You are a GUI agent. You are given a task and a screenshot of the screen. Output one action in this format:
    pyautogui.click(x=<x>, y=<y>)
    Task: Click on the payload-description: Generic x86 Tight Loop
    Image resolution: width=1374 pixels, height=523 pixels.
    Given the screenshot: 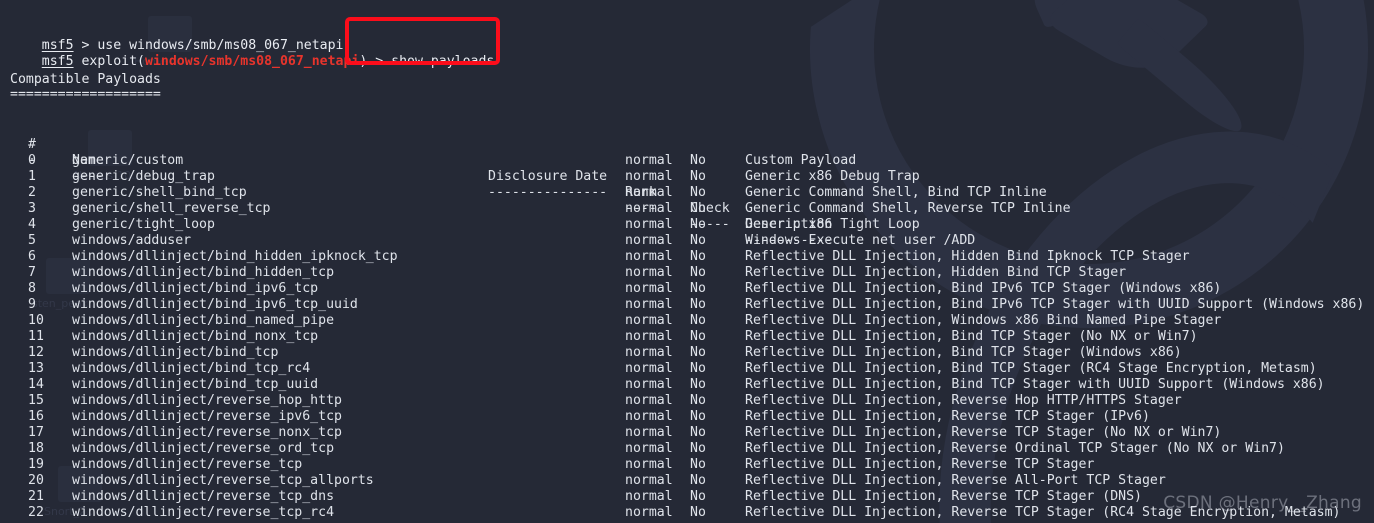 What is the action you would take?
    pyautogui.click(x=832, y=224)
    